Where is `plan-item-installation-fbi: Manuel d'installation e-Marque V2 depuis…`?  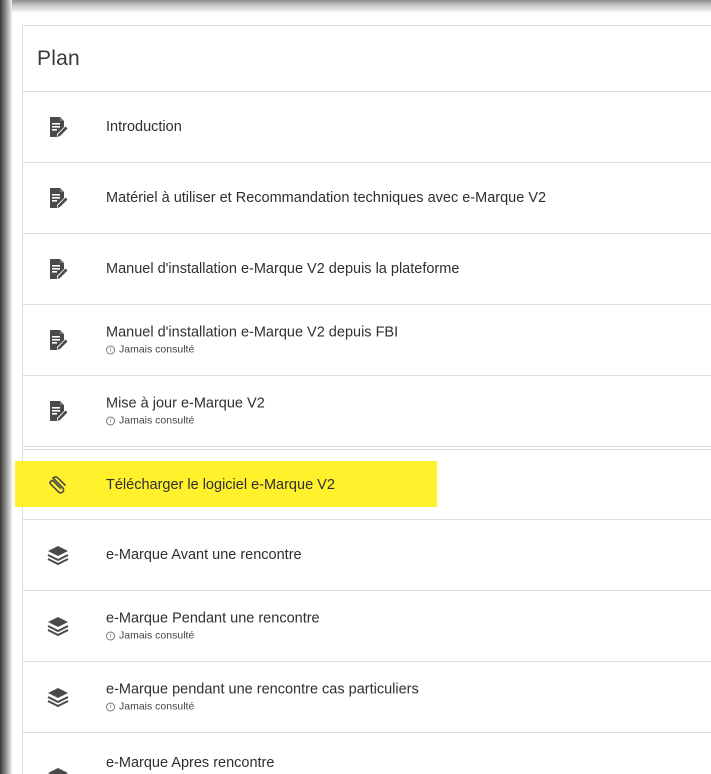
plan-item-installation-fbi: Manuel d'installation e-Marque V2 depuis… is located at coordinates (367, 340).